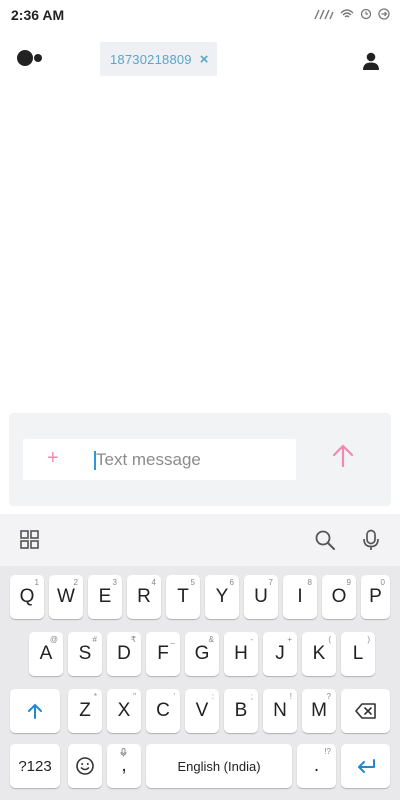  Describe the element at coordinates (325, 540) in the screenshot. I see `search-icon` at that location.